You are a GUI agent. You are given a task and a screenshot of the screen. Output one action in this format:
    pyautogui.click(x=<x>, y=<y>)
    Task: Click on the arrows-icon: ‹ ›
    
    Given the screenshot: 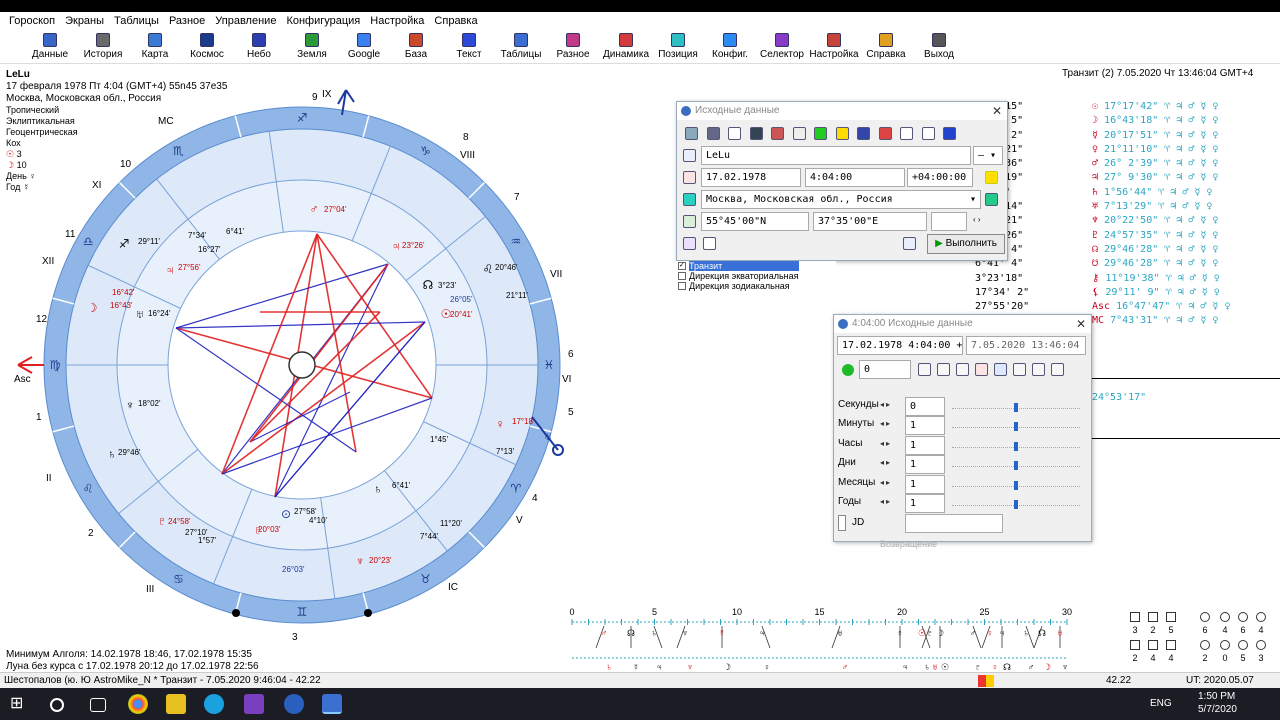 What is the action you would take?
    pyautogui.click(x=977, y=219)
    